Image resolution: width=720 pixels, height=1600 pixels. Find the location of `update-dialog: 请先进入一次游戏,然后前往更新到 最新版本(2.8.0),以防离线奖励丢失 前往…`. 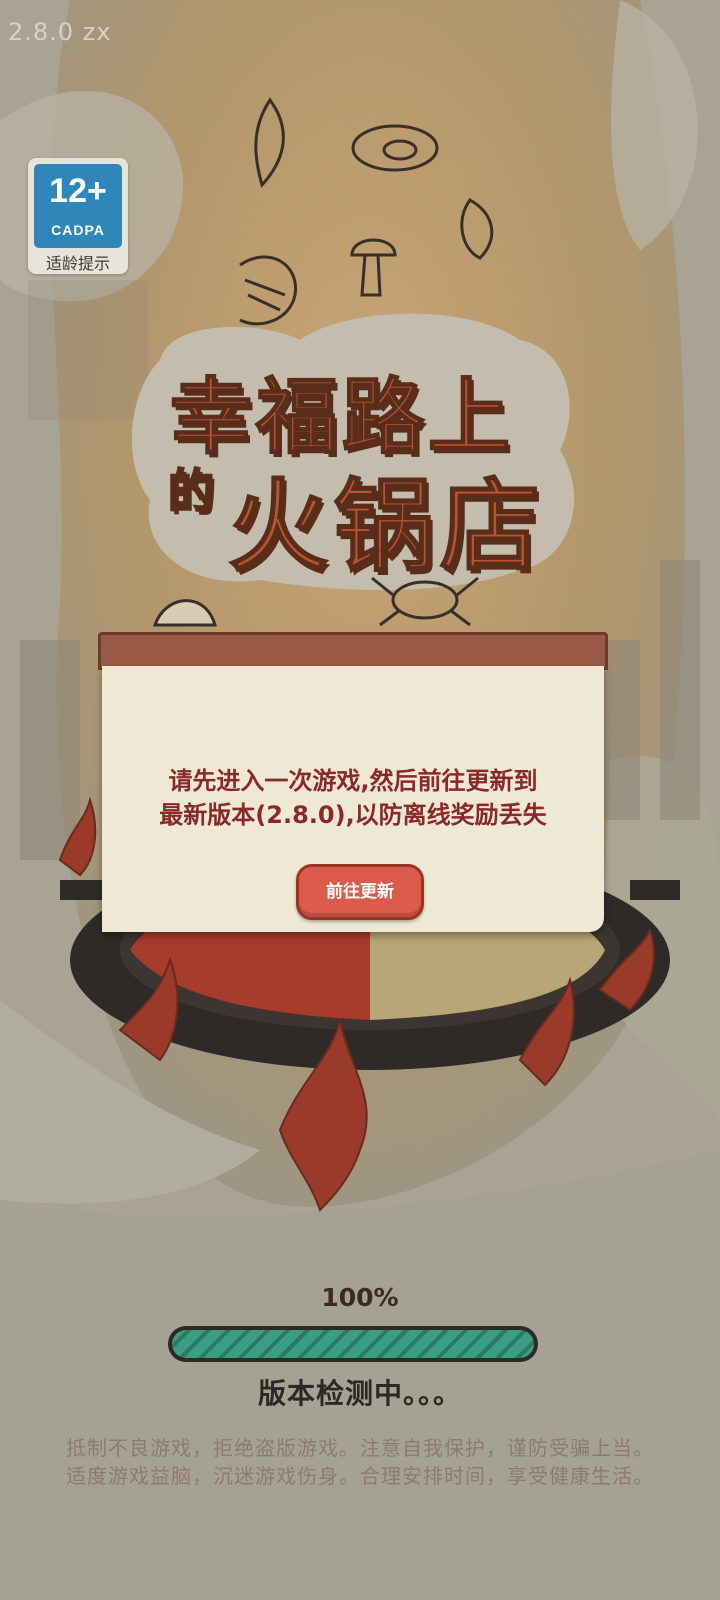

update-dialog: 请先进入一次游戏,然后前往更新到 最新版本(2.8.0),以防离线奖励丢失 前往… is located at coordinates (353, 782).